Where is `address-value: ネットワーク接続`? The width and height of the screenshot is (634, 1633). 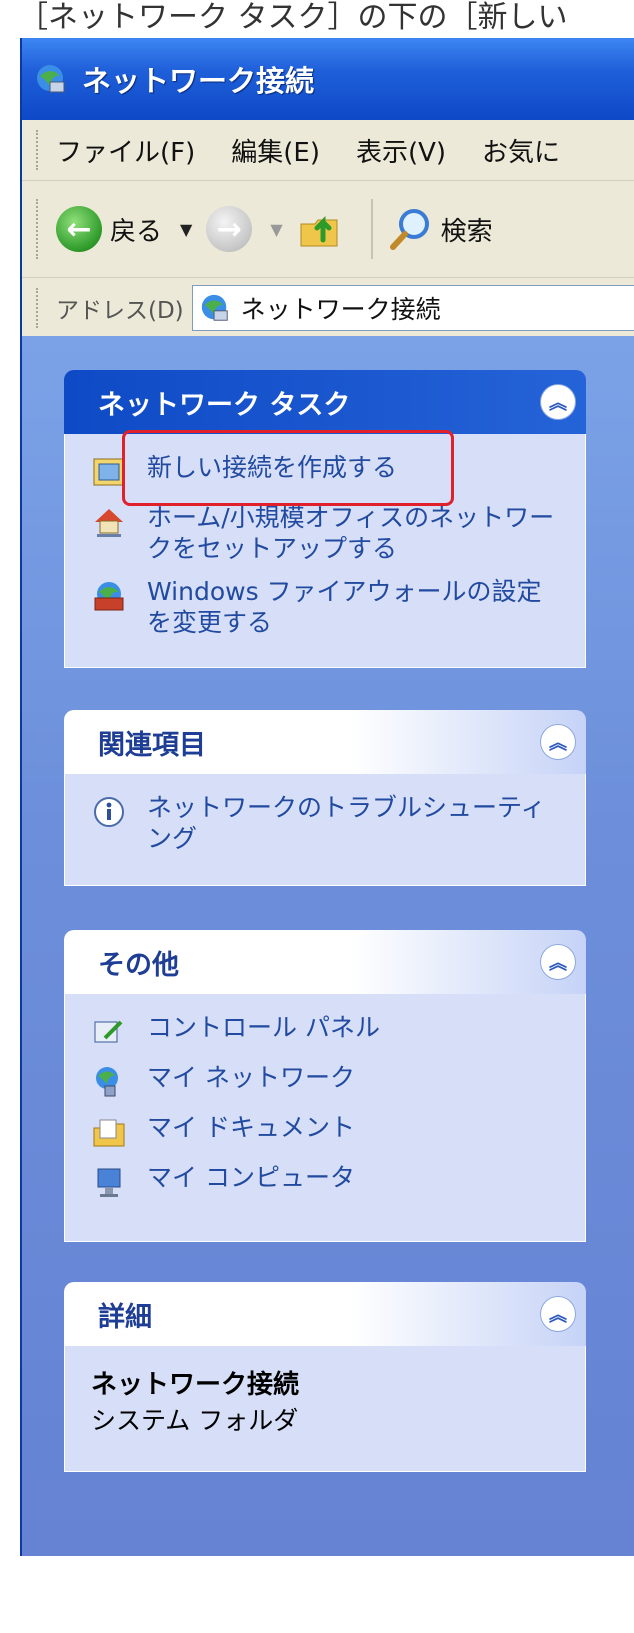
address-value: ネットワーク接続 is located at coordinates (340, 309).